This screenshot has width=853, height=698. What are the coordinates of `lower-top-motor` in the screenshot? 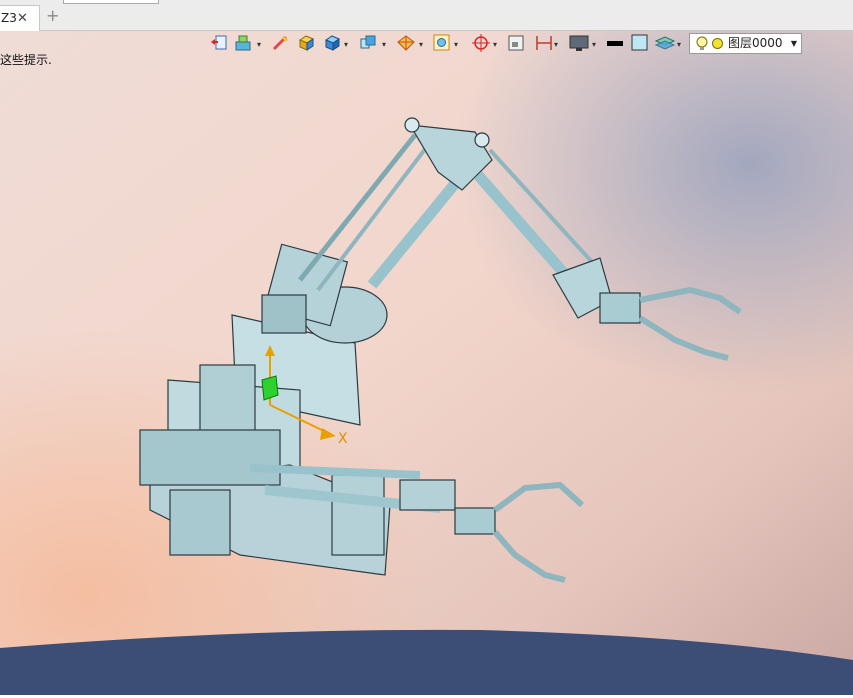 It's located at (227, 402).